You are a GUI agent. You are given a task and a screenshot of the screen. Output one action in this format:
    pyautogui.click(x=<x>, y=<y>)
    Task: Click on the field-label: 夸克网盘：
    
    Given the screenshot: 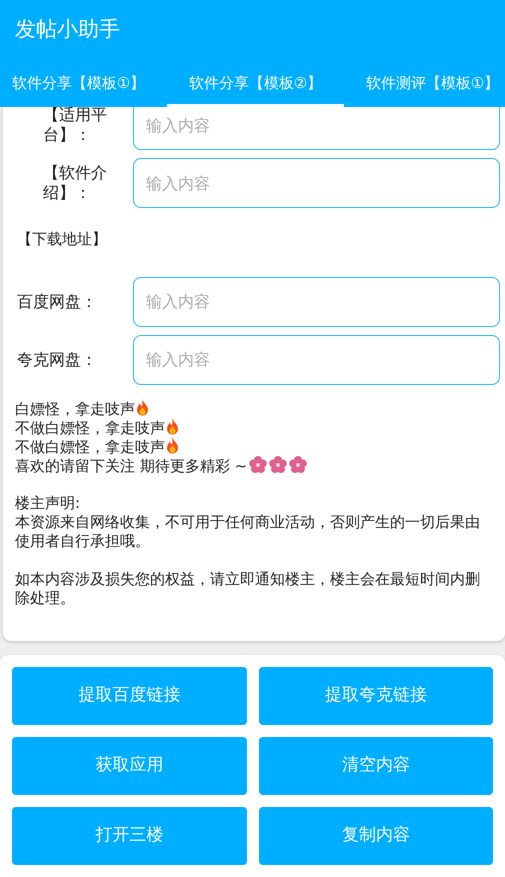 What is the action you would take?
    pyautogui.click(x=57, y=359)
    